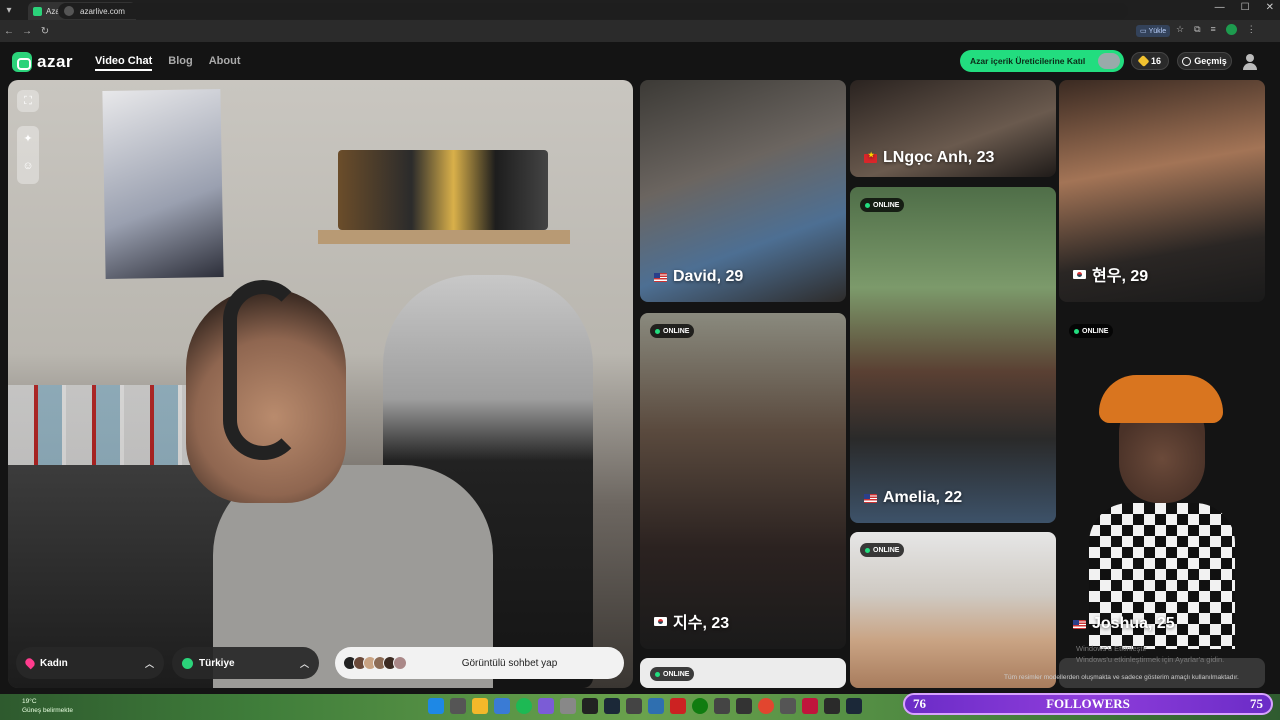 The image size is (1280, 720). I want to click on bookmark-star-icon: ☆, so click(1180, 29).